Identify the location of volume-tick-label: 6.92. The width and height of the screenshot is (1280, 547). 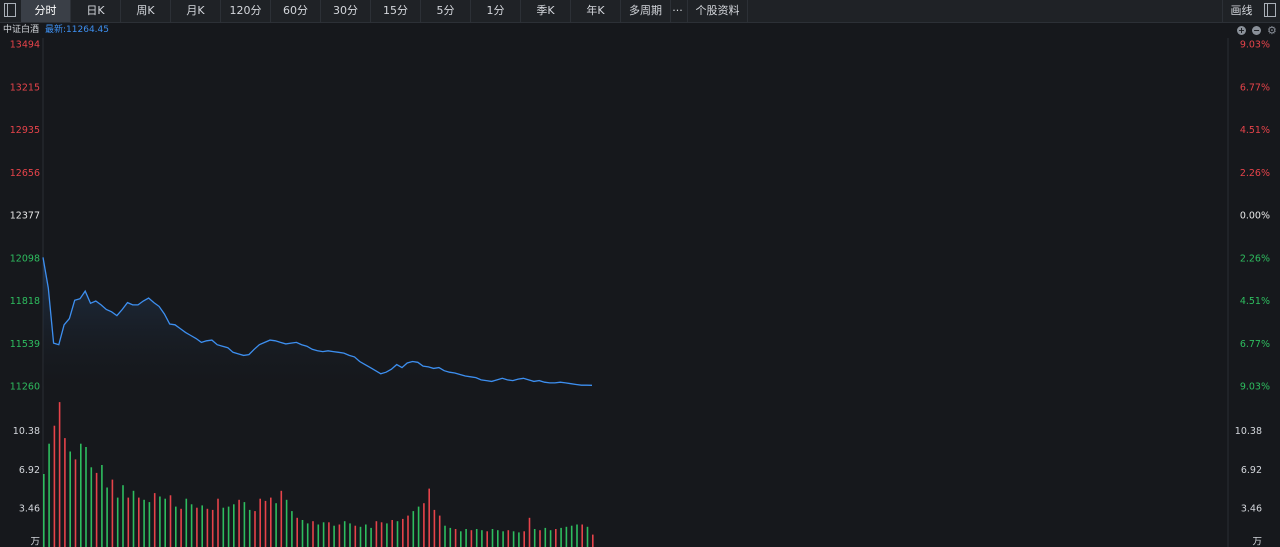
(29, 470).